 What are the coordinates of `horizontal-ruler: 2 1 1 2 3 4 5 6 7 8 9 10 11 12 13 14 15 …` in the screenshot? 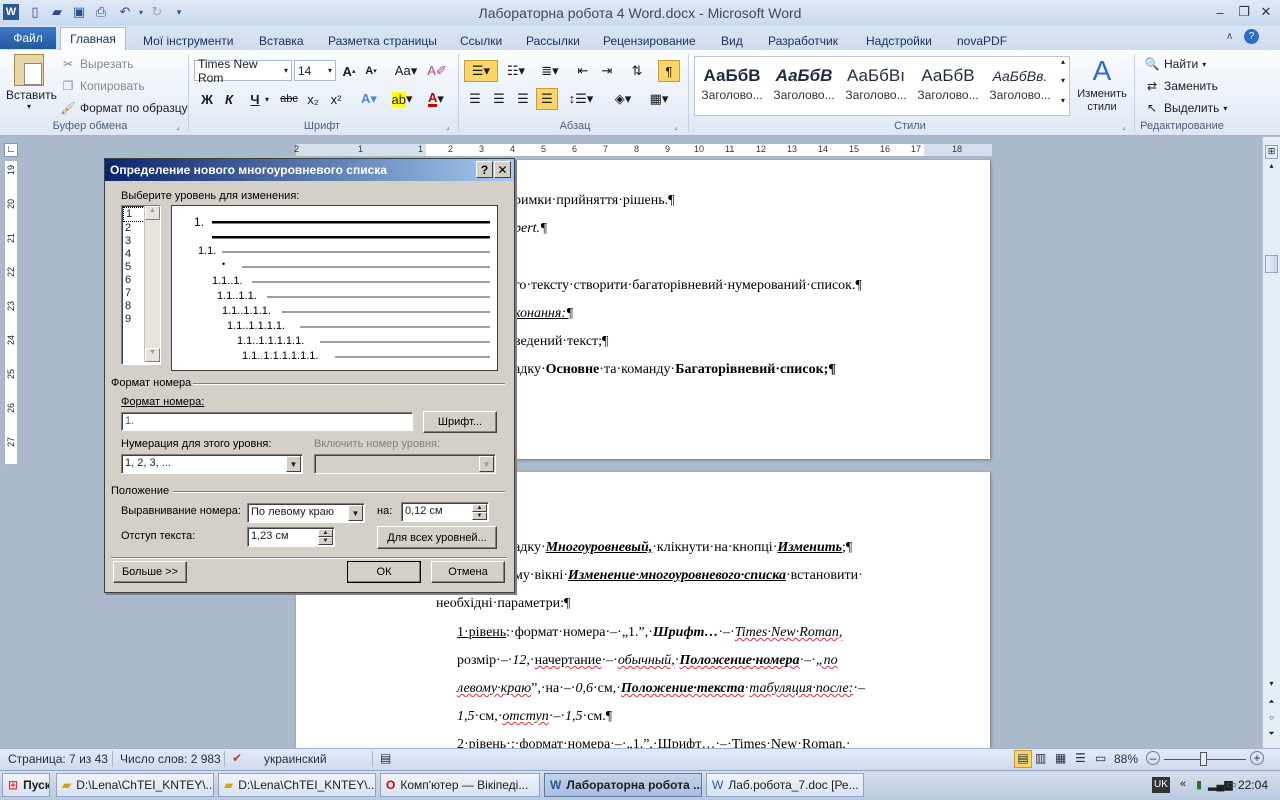 It's located at (643, 150).